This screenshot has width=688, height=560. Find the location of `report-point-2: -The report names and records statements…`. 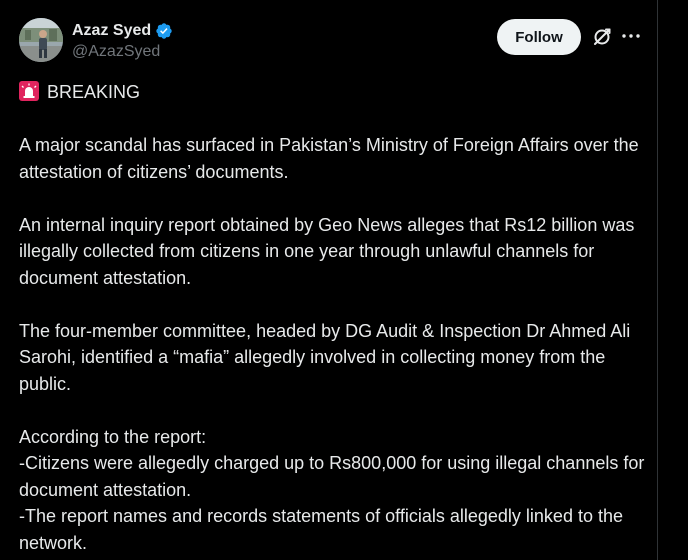

report-point-2: -The report names and records statements… is located at coordinates (321, 529).